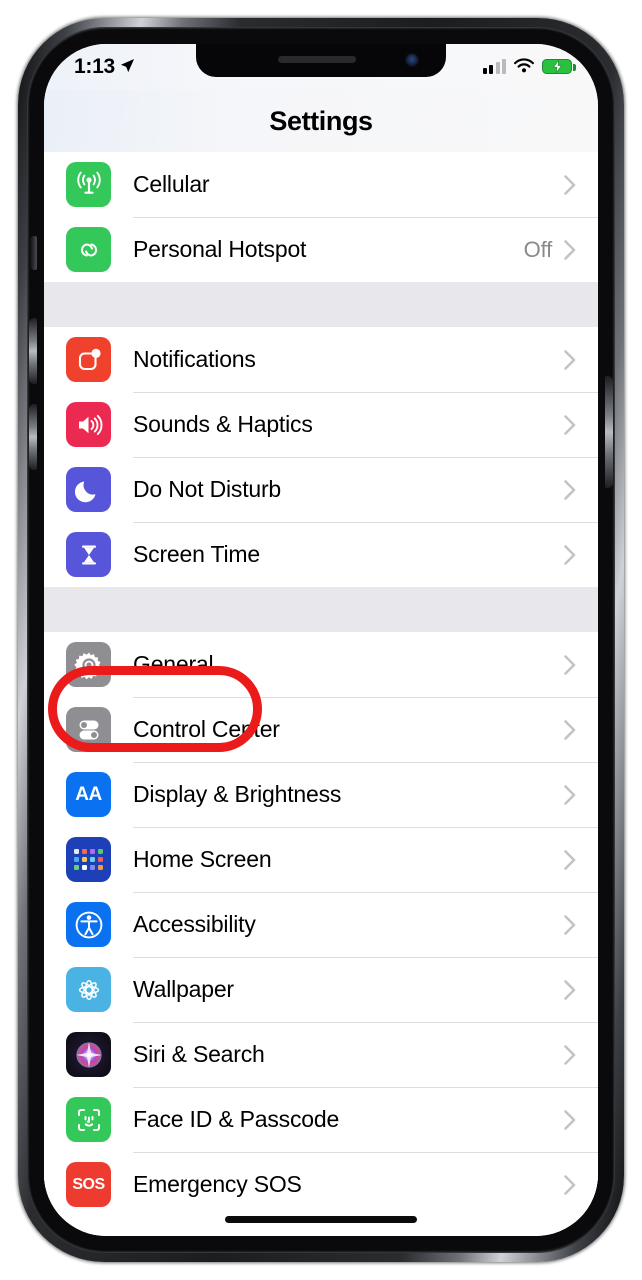 This screenshot has height=1280, width=642. Describe the element at coordinates (237, 794) in the screenshot. I see `settings-row-label: Display & Brightness` at that location.